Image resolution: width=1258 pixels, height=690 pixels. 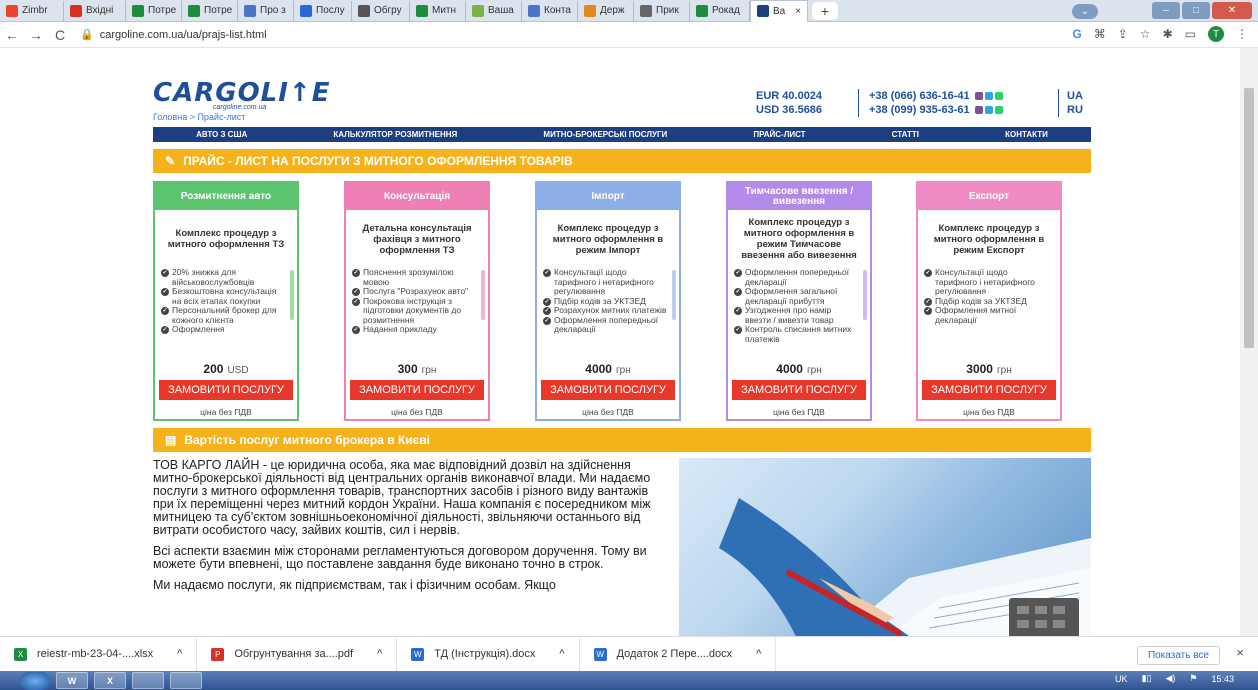 What do you see at coordinates (1100, 34) in the screenshot?
I see `translate-icon: ⌘` at bounding box center [1100, 34].